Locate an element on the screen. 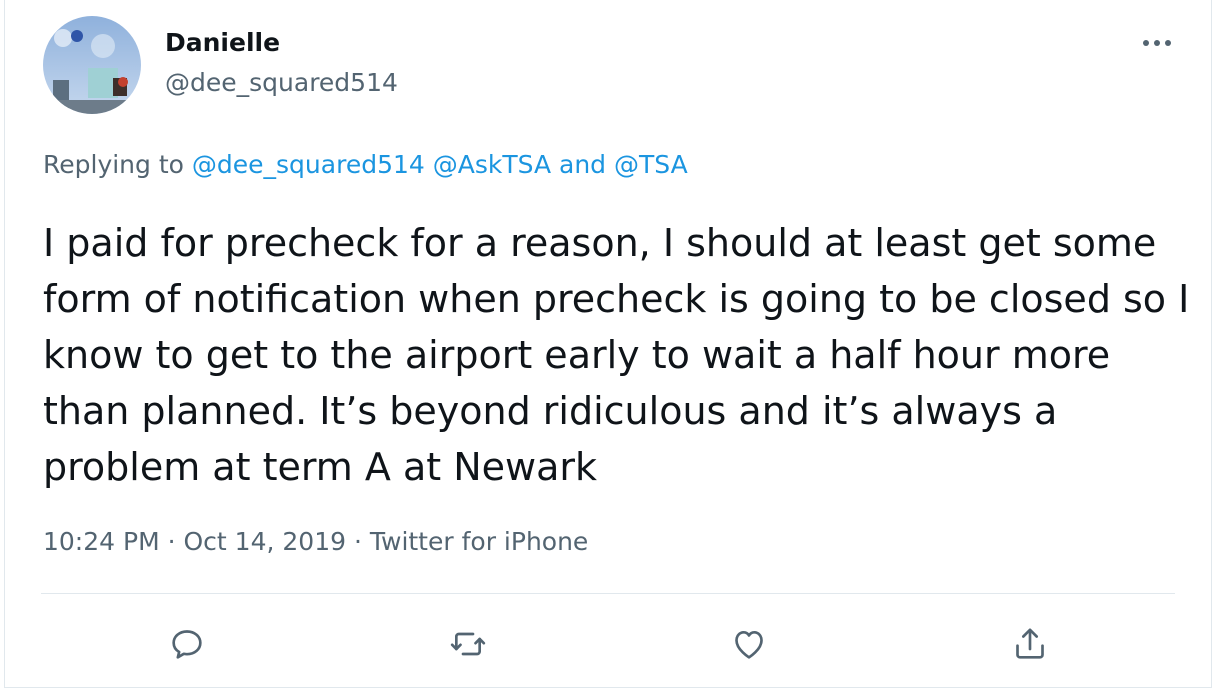 The image size is (1218, 692). replying-to-label: Replying to is located at coordinates (113, 164).